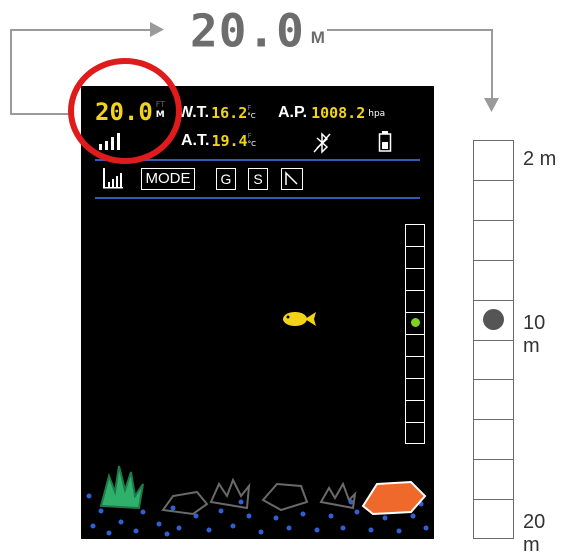  I want to click on connector-right-top, so click(409, 30).